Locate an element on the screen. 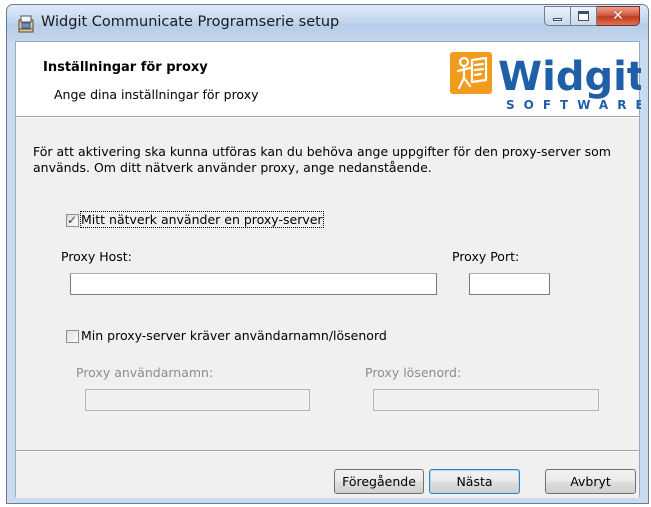  logo-wordmark: Widgit is located at coordinates (569, 77).